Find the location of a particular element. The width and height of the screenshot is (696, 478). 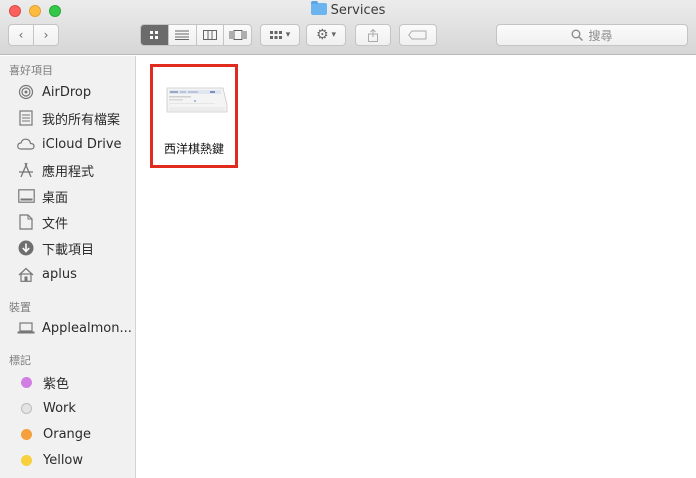

sidebar-item-label: 文件 is located at coordinates (55, 224).